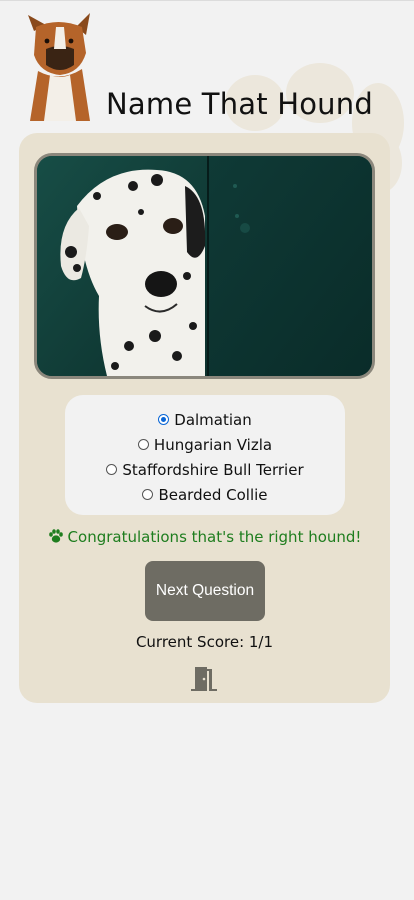 The width and height of the screenshot is (414, 900). I want to click on radio-button-selected, so click(164, 419).